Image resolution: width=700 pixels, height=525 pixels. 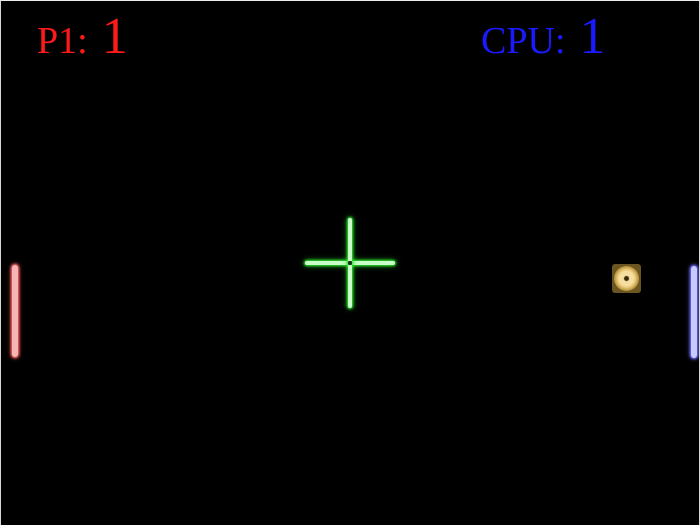 I want to click on ball-icon, so click(x=626, y=278).